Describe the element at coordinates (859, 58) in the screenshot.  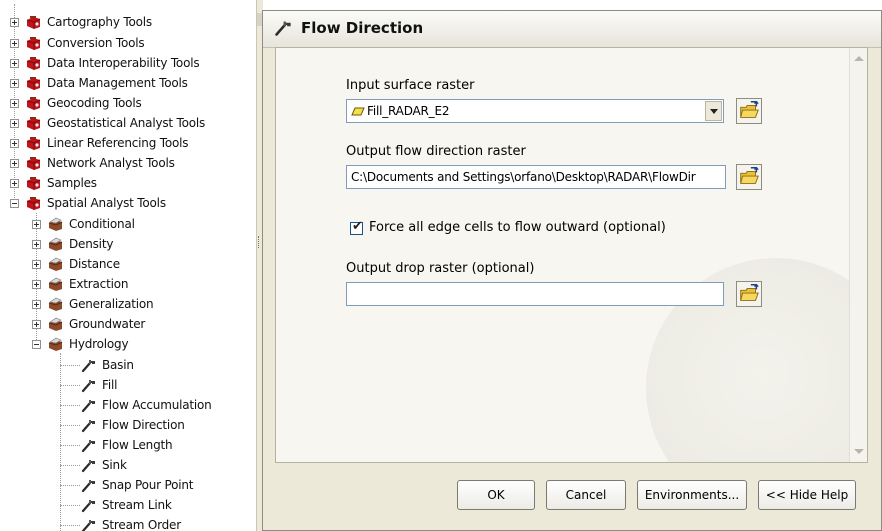
I see `scroll-up-icon` at that location.